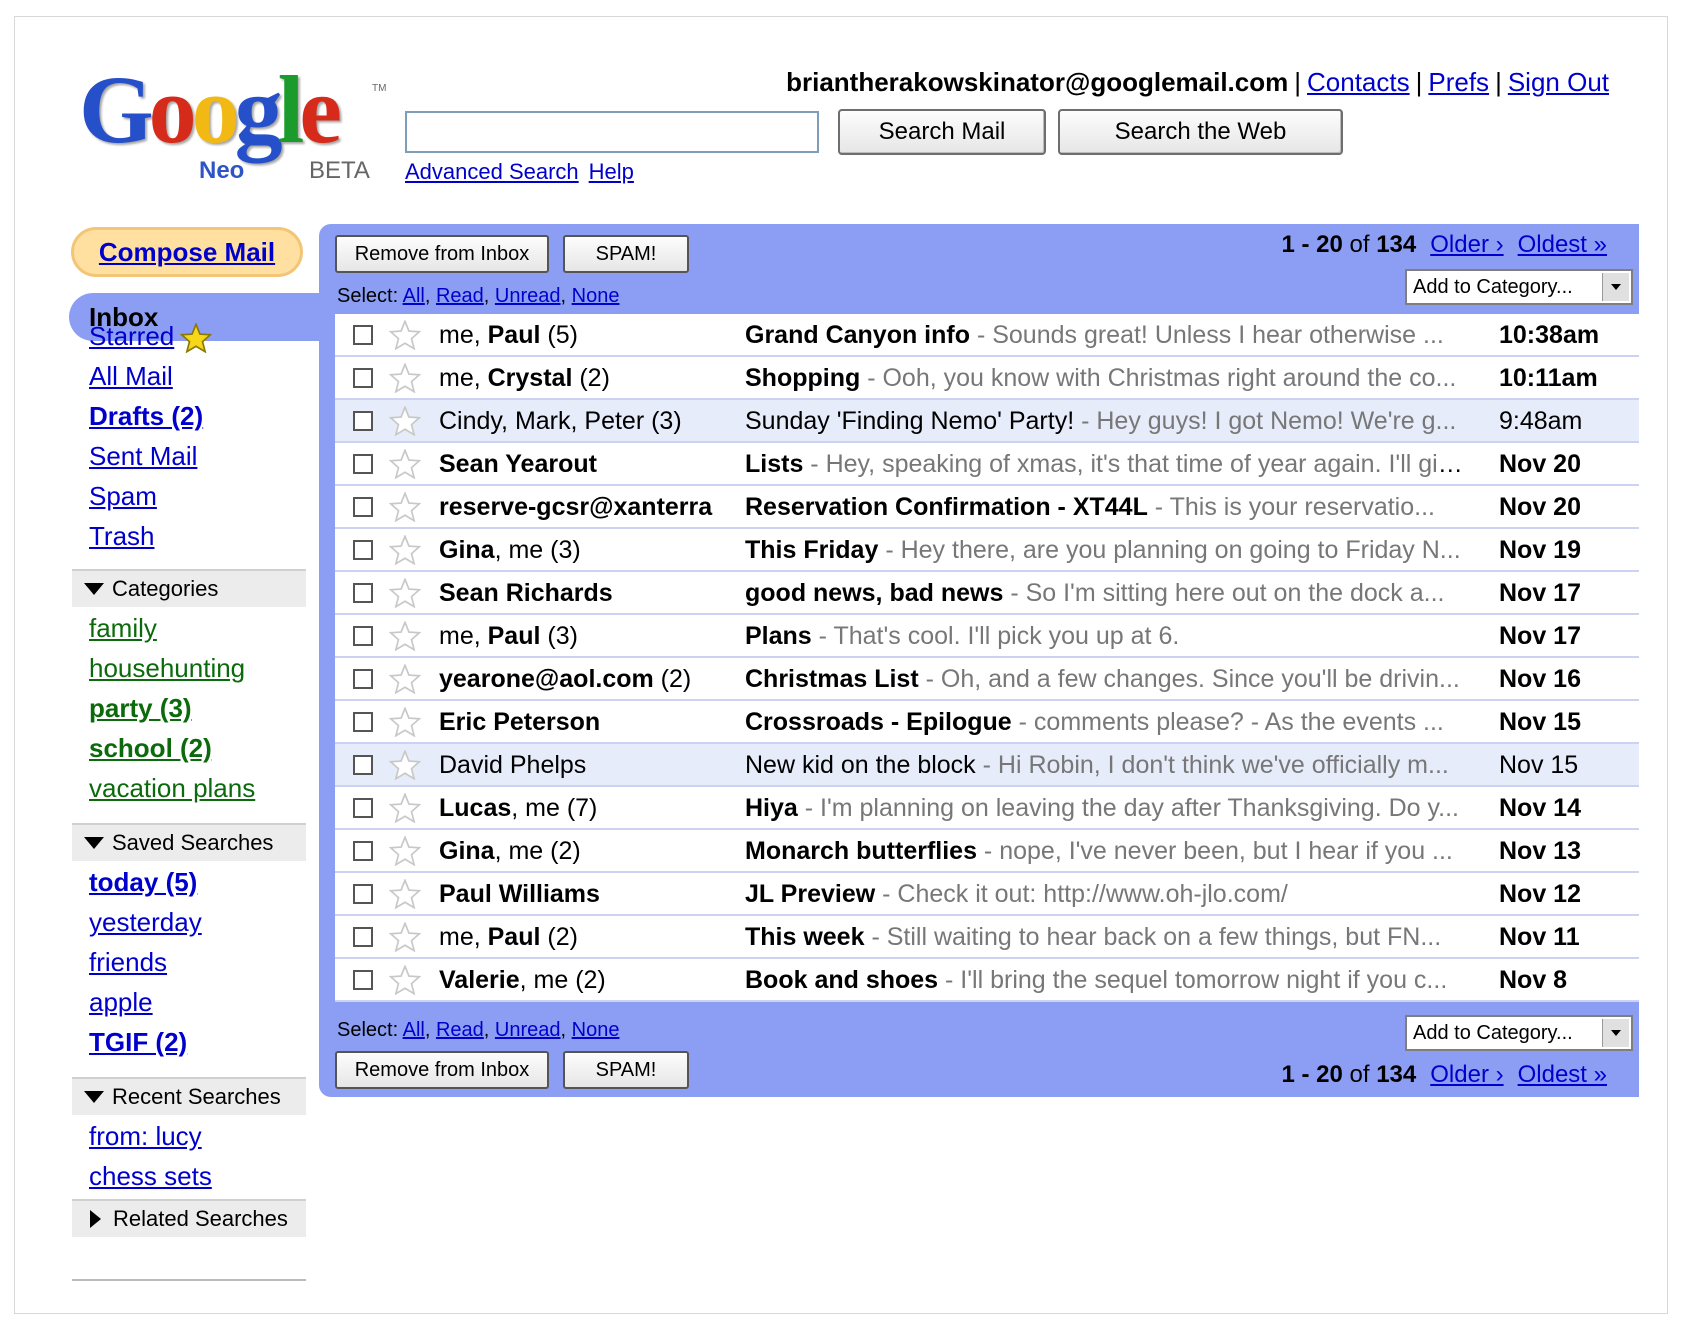  I want to click on category-vacation-plans: vacation plans, so click(172, 788).